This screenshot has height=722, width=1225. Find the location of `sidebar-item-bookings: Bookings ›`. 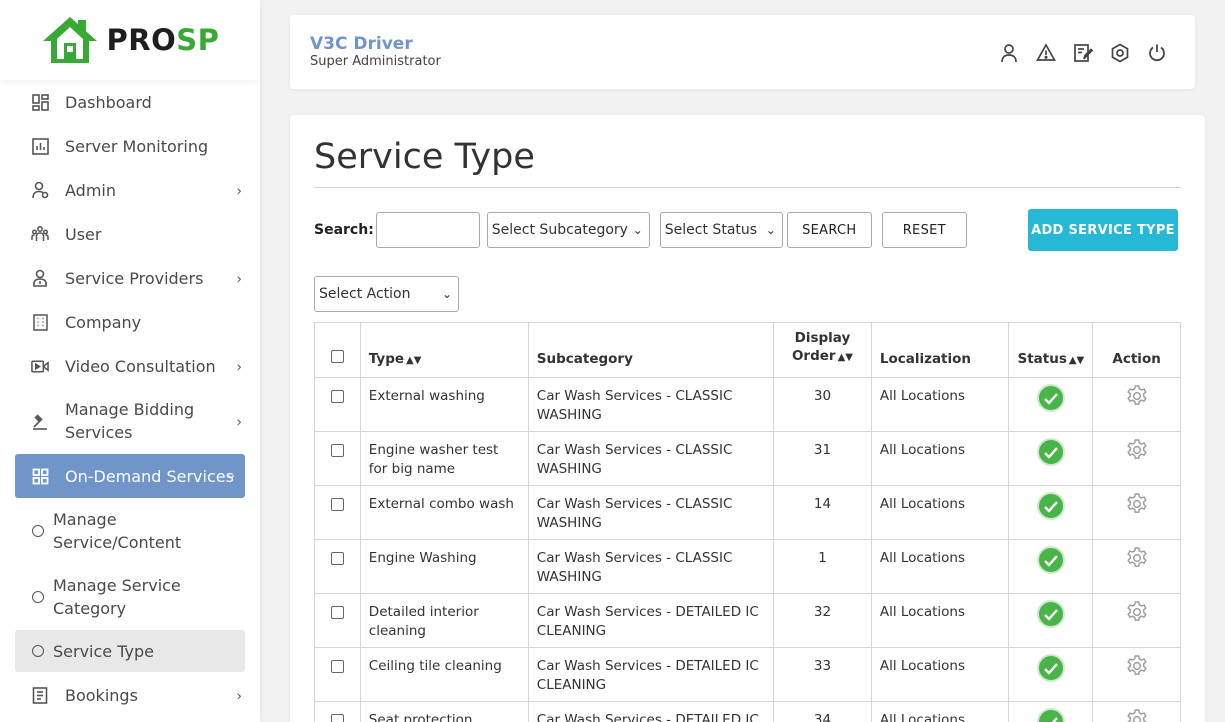

sidebar-item-bookings: Bookings › is located at coordinates (130, 695).